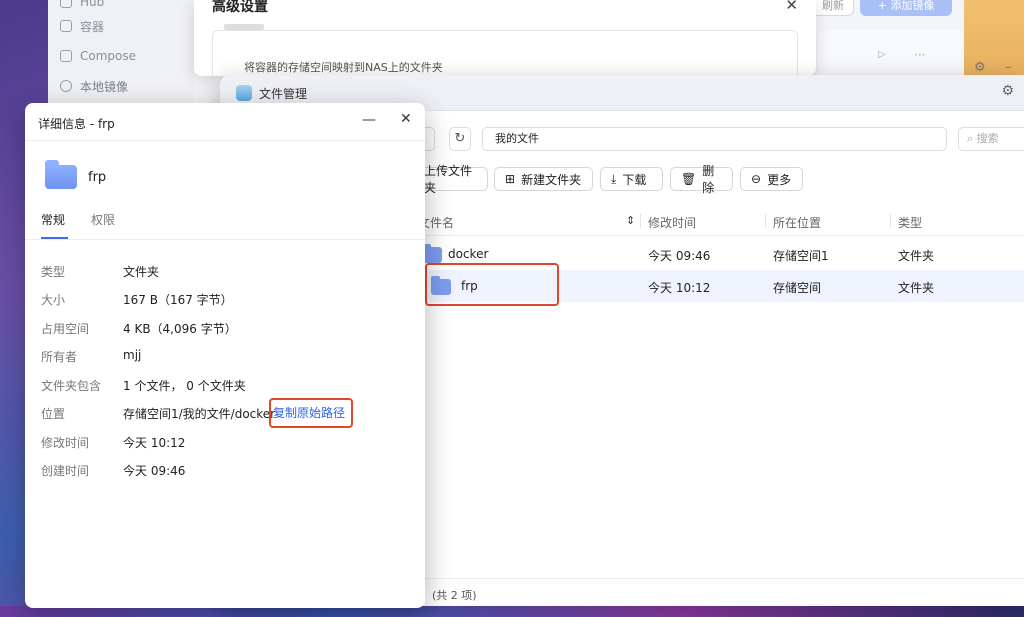  What do you see at coordinates (630, 220) in the screenshot?
I see `sort-icon: ⇕` at bounding box center [630, 220].